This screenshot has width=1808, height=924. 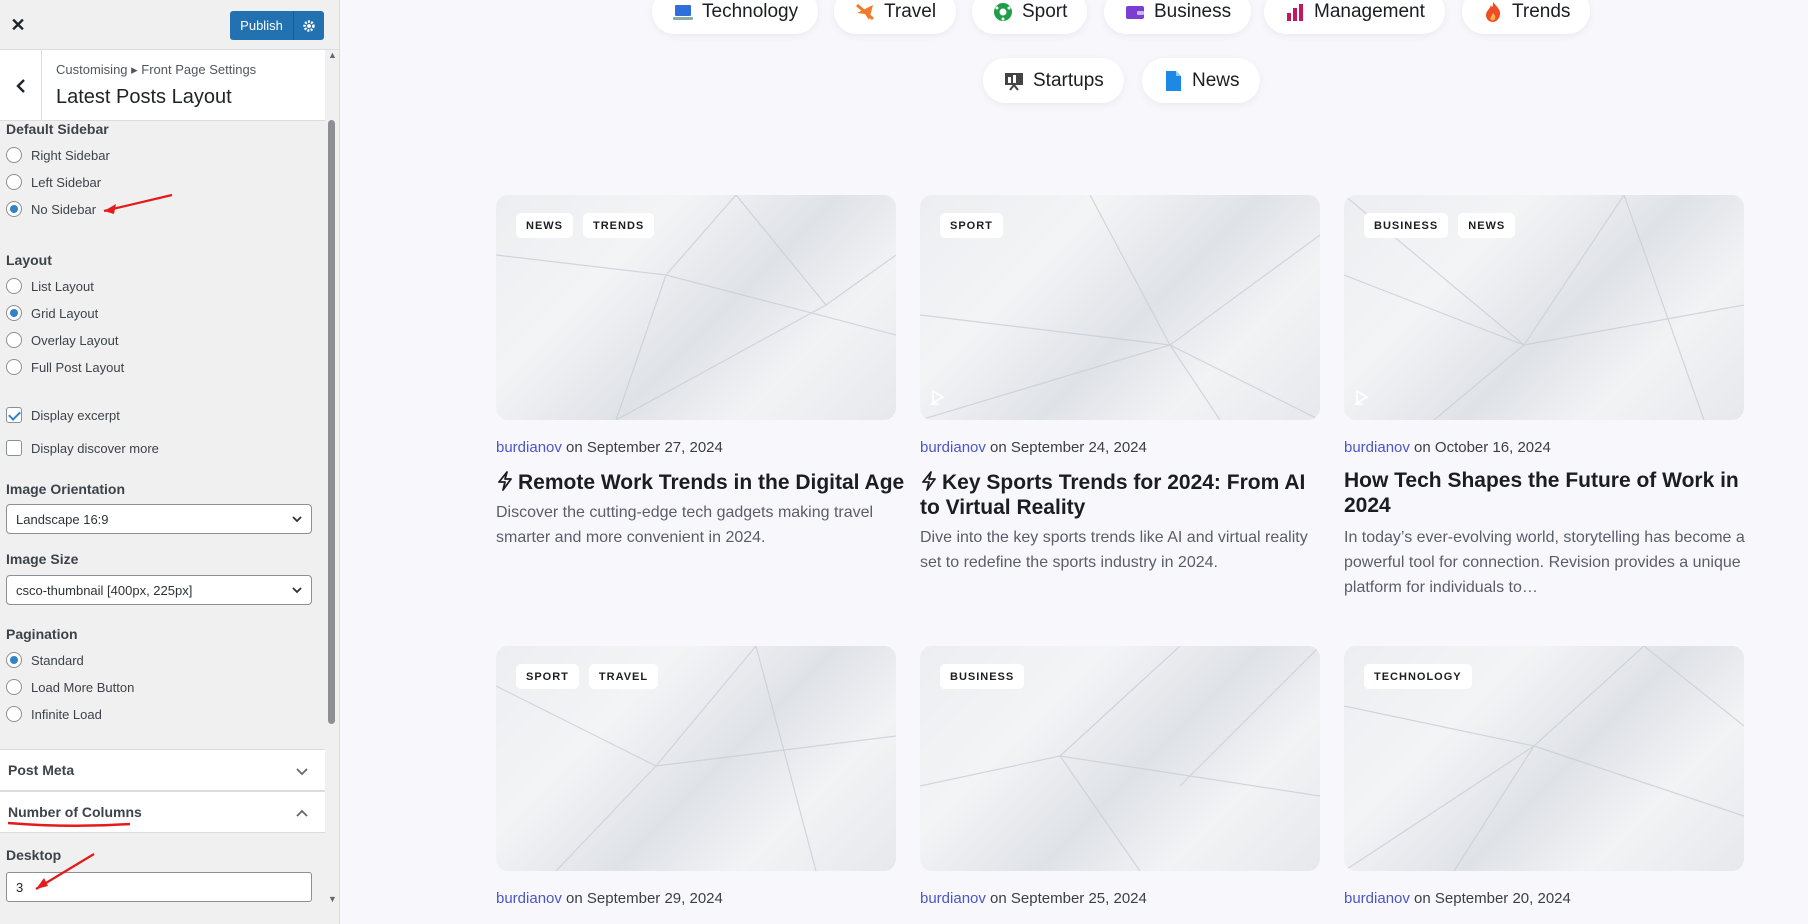 I want to click on post-thumbnail: SPORT TRAVEL, so click(x=696, y=758).